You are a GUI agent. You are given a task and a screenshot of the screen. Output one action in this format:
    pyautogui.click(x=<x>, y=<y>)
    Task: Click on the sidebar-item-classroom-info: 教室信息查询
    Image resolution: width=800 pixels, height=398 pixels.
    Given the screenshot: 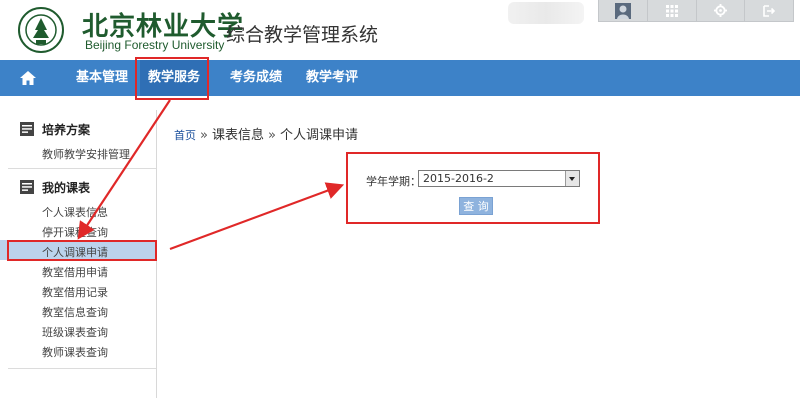 What is the action you would take?
    pyautogui.click(x=75, y=312)
    